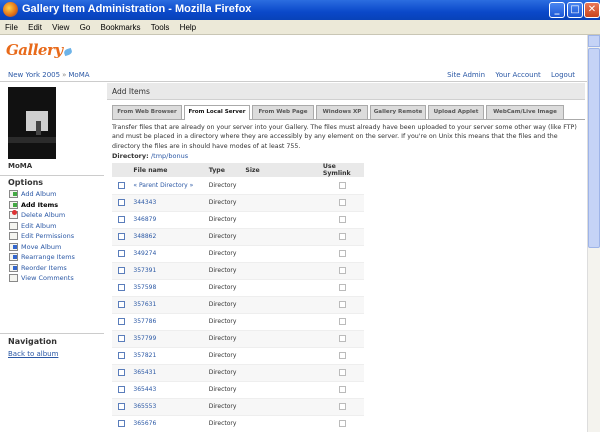 The image size is (600, 432). I want to click on file-name-link: 349274, so click(144, 253).